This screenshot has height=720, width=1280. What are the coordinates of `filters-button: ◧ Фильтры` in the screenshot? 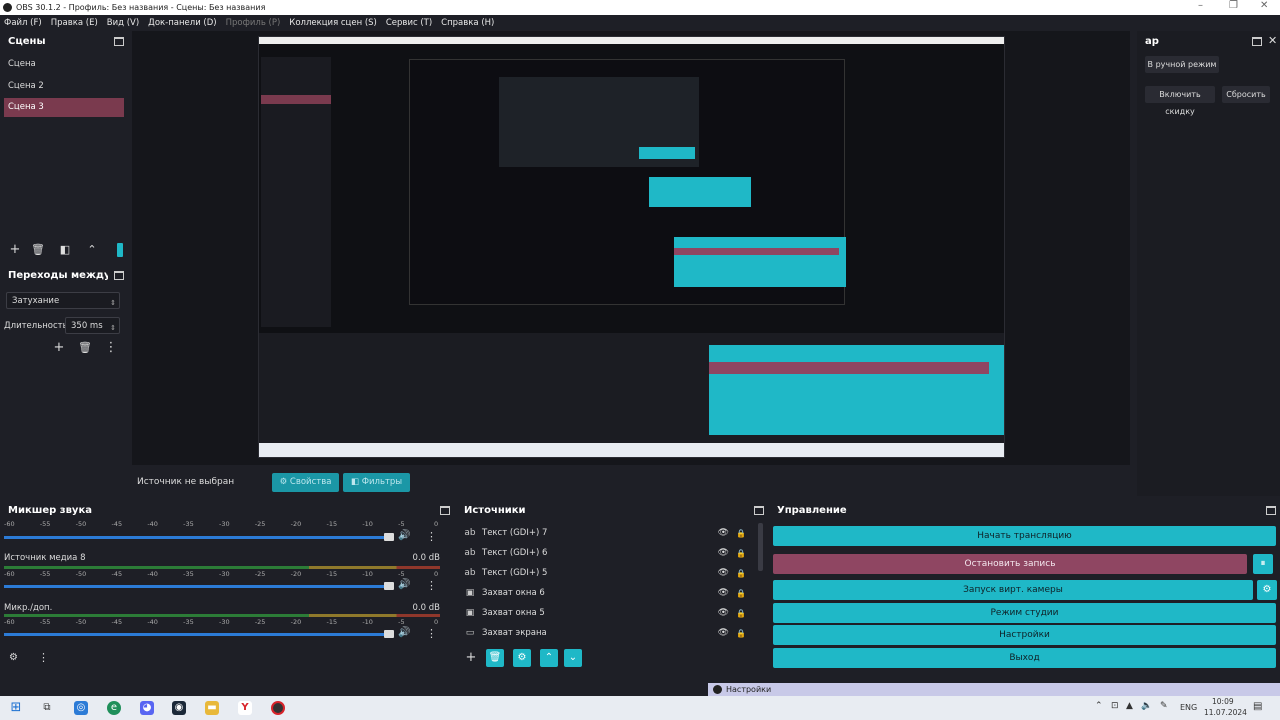 It's located at (376, 482).